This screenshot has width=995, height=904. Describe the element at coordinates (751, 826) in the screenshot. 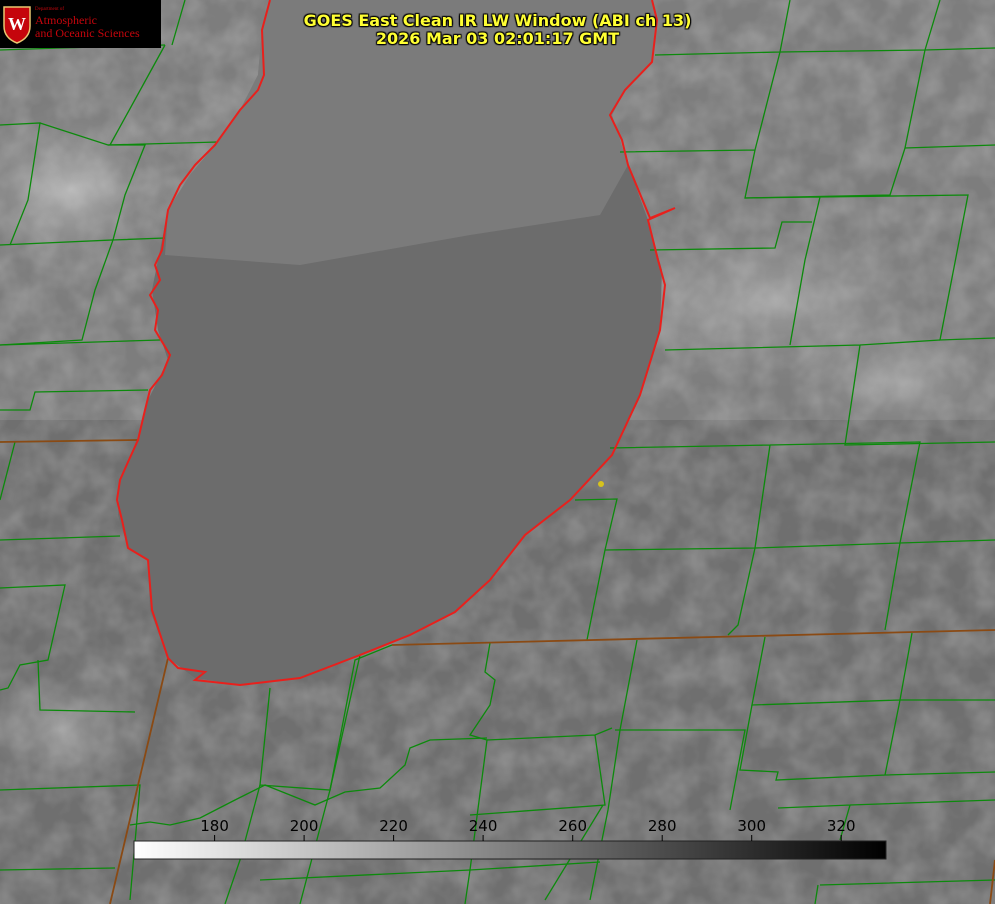

I see `colorbar-tick-label: 300` at that location.